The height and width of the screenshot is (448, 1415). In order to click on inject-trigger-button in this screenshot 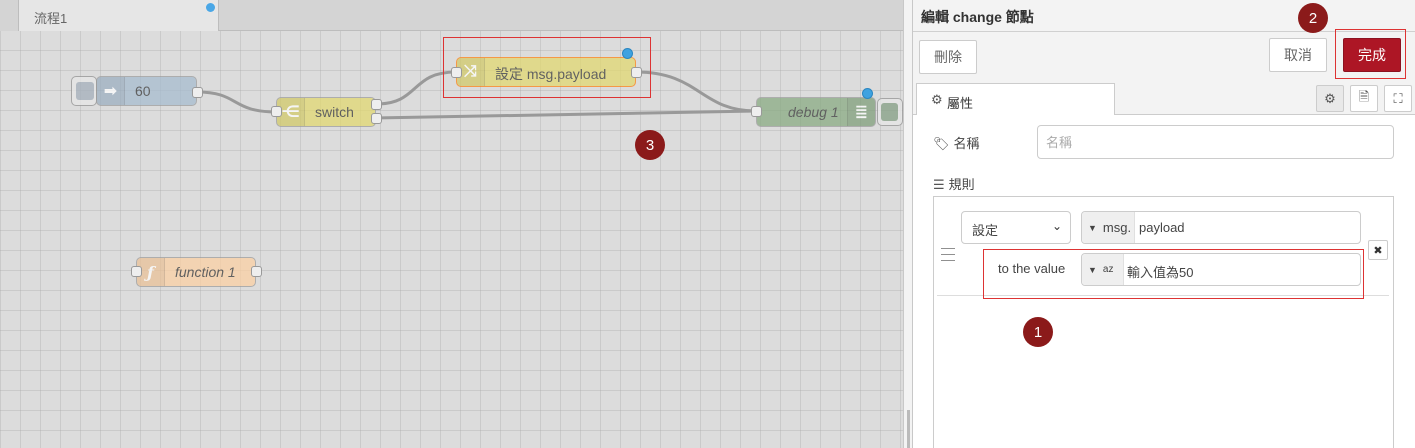, I will do `click(84, 91)`.